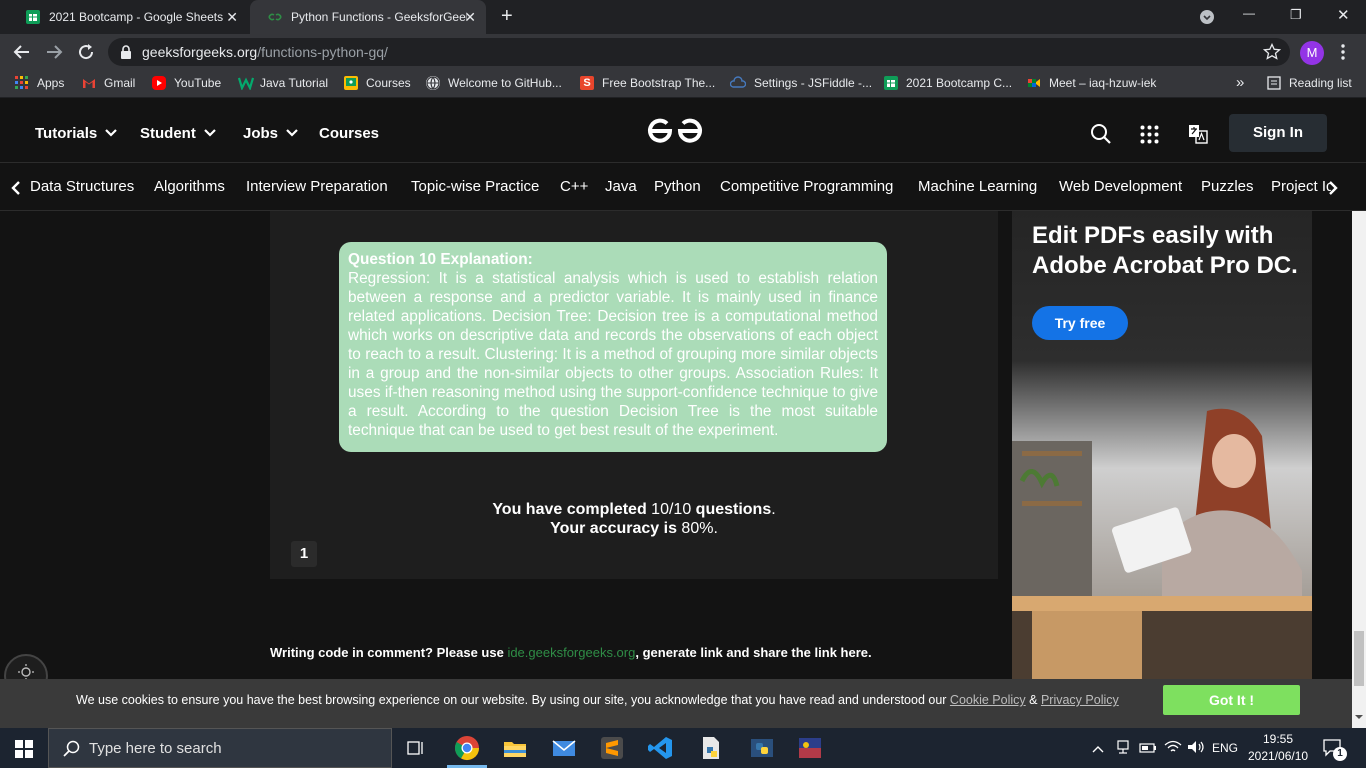 The width and height of the screenshot is (1366, 768). I want to click on cookie-policy-link: Cookie Policy, so click(988, 700).